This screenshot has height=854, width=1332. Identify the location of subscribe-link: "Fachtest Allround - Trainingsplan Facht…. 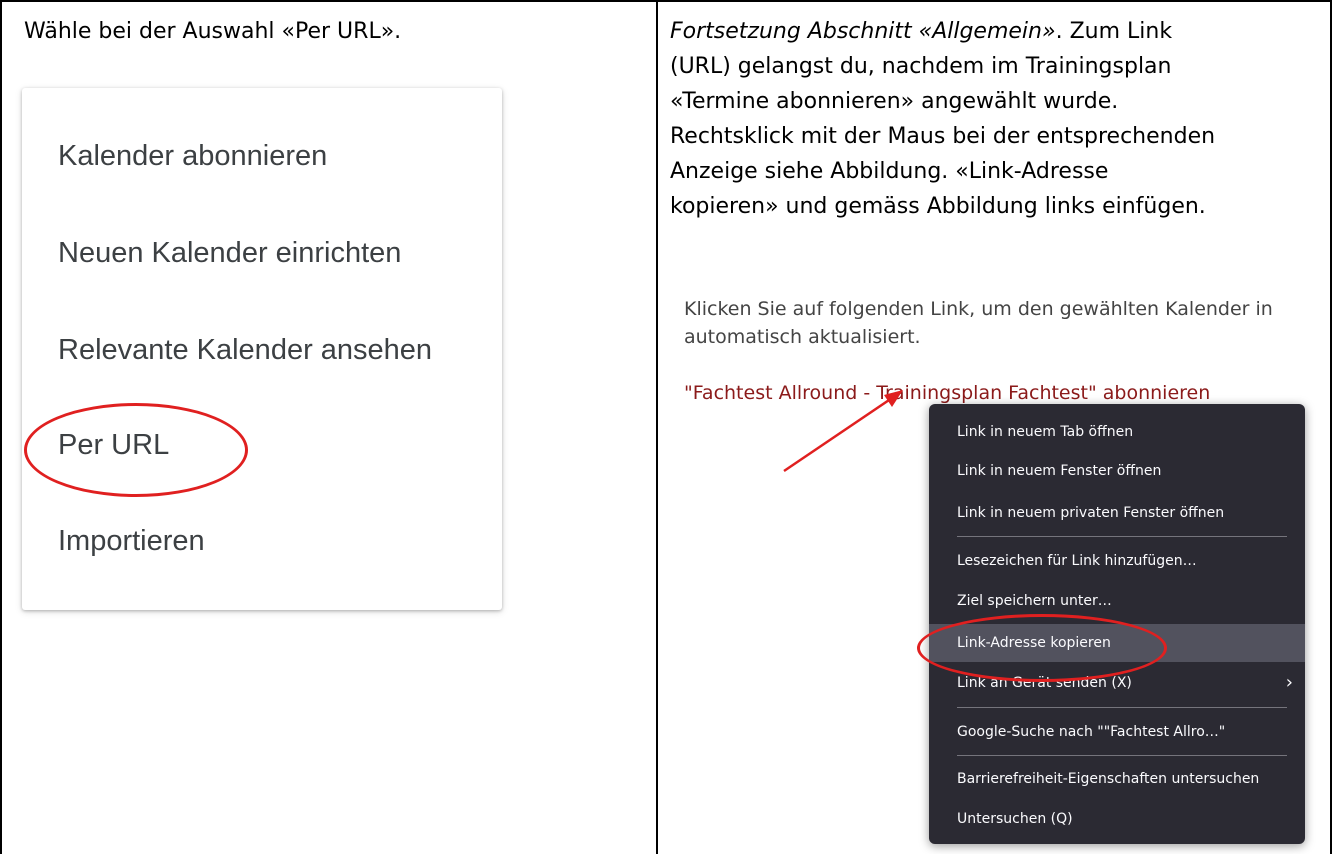
(947, 393).